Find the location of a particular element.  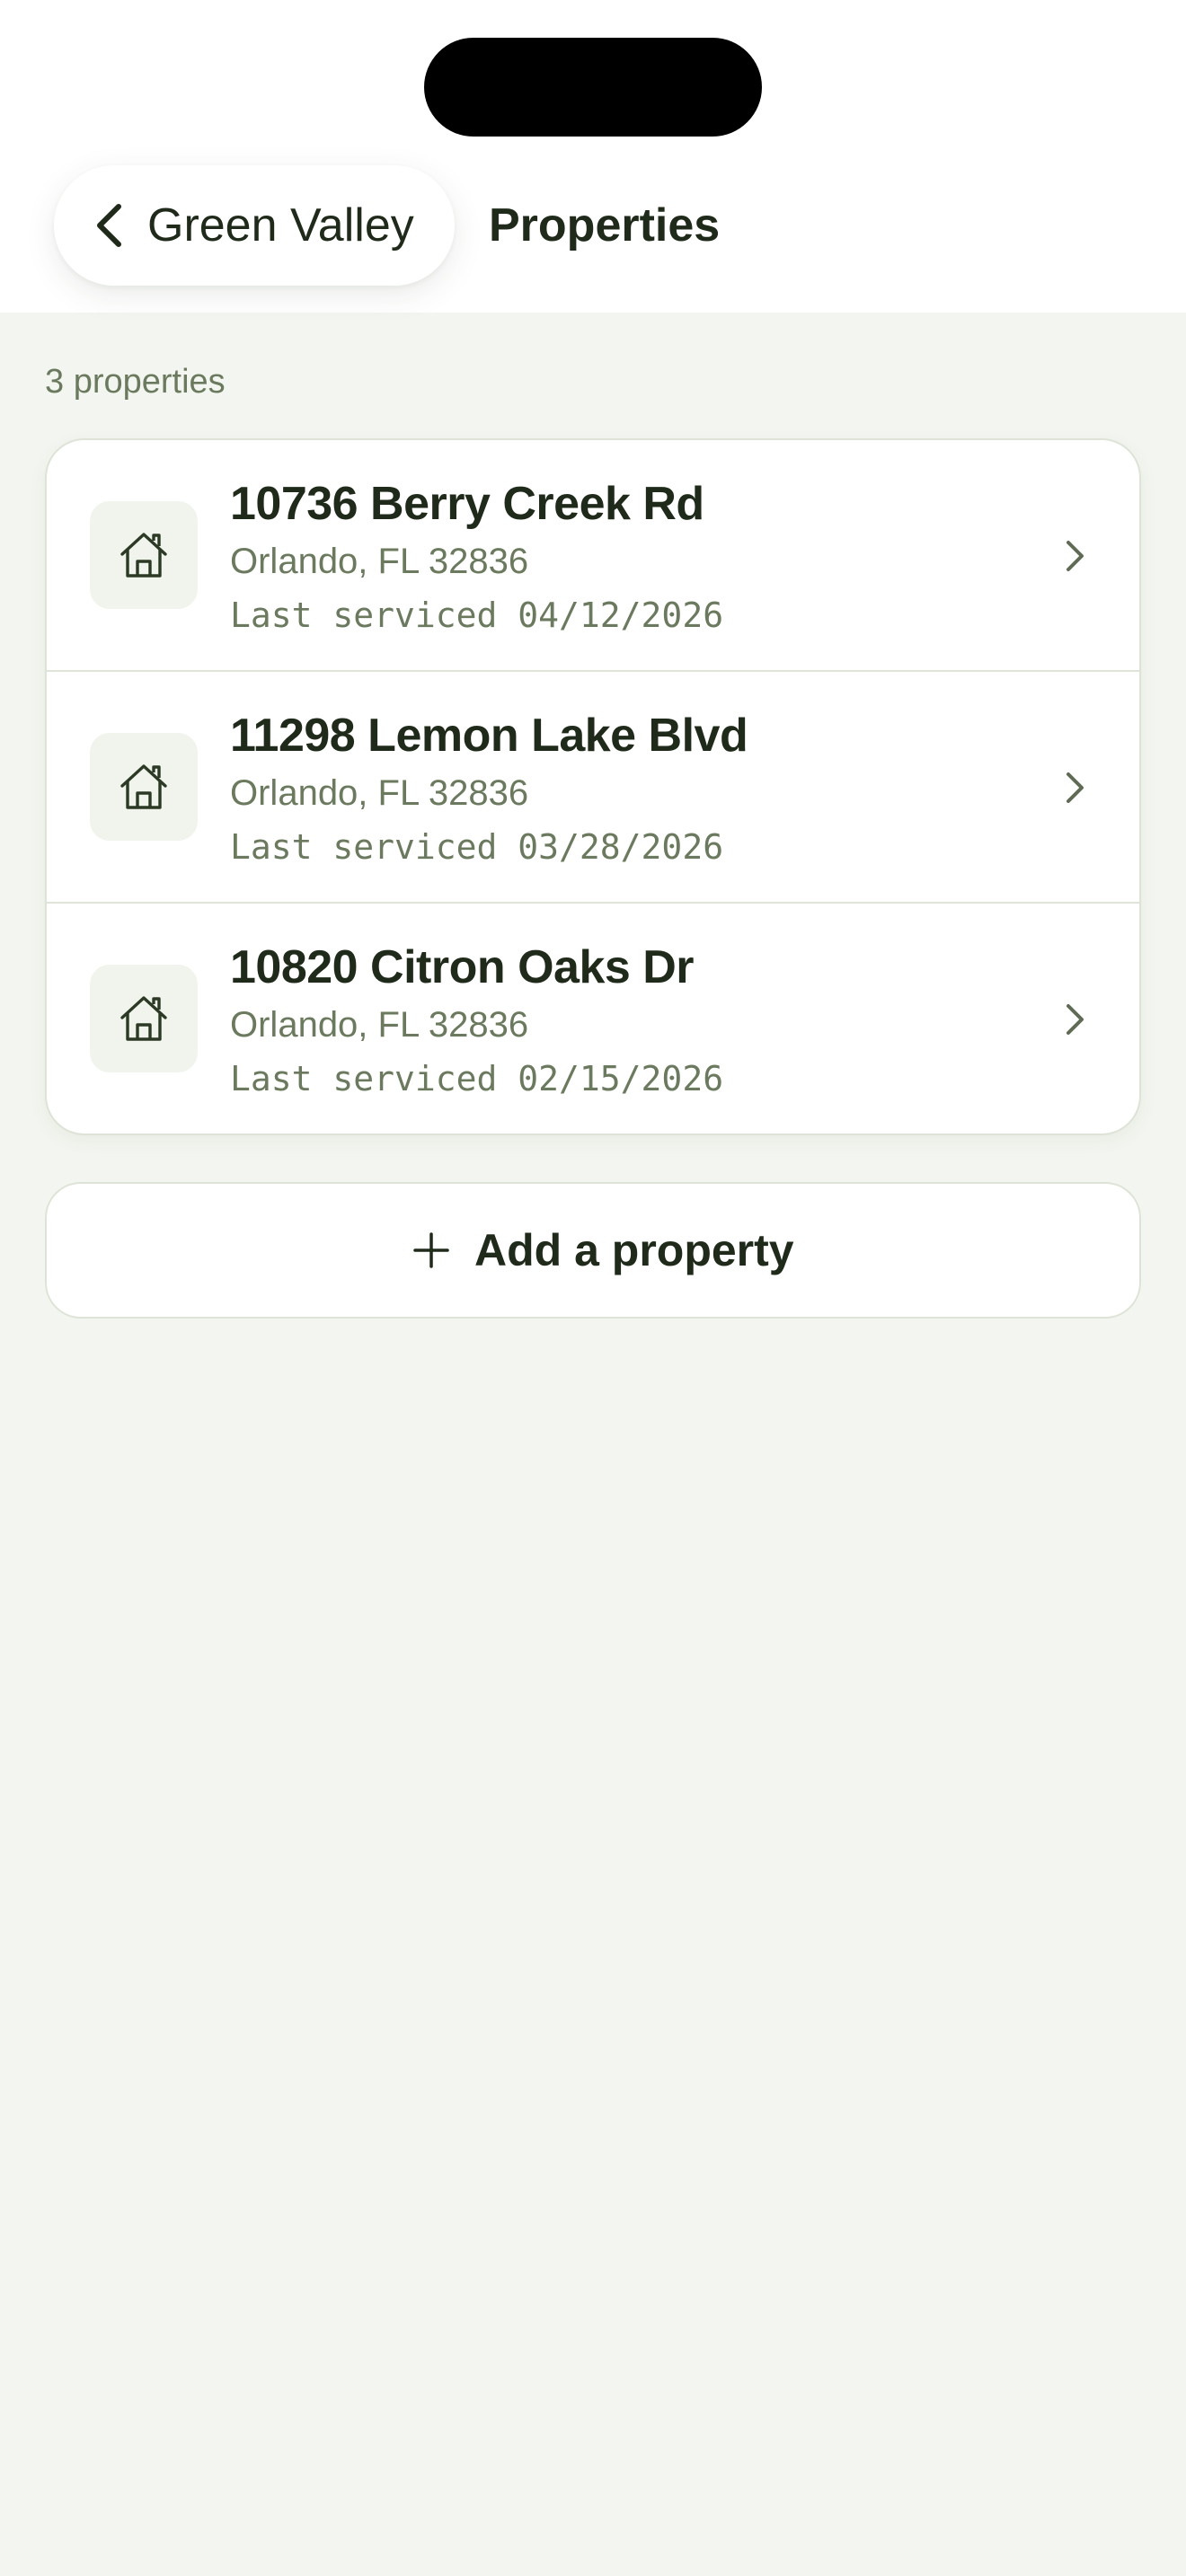

back-button-label: Green Valley is located at coordinates (280, 225).